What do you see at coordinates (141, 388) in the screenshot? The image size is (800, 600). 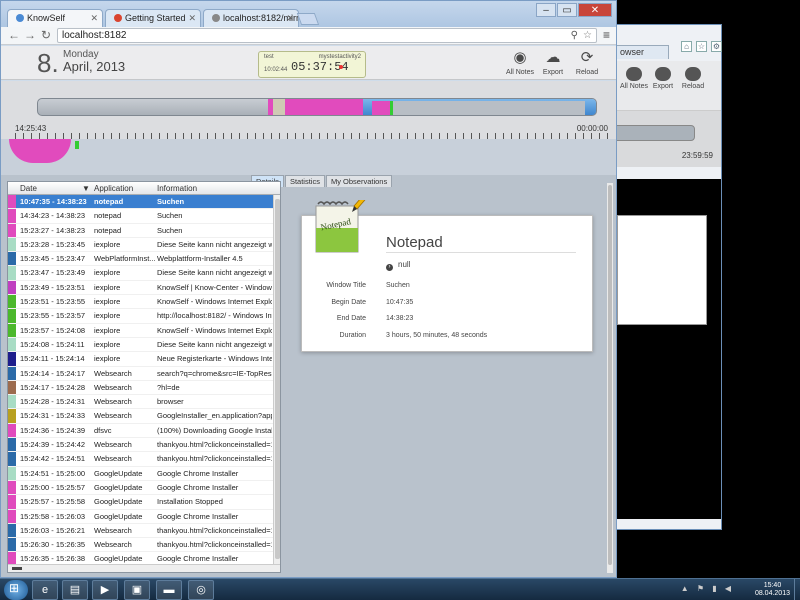 I see `list-item: 15:24:17 - 15:24:28 Websearch ?hl=de` at bounding box center [141, 388].